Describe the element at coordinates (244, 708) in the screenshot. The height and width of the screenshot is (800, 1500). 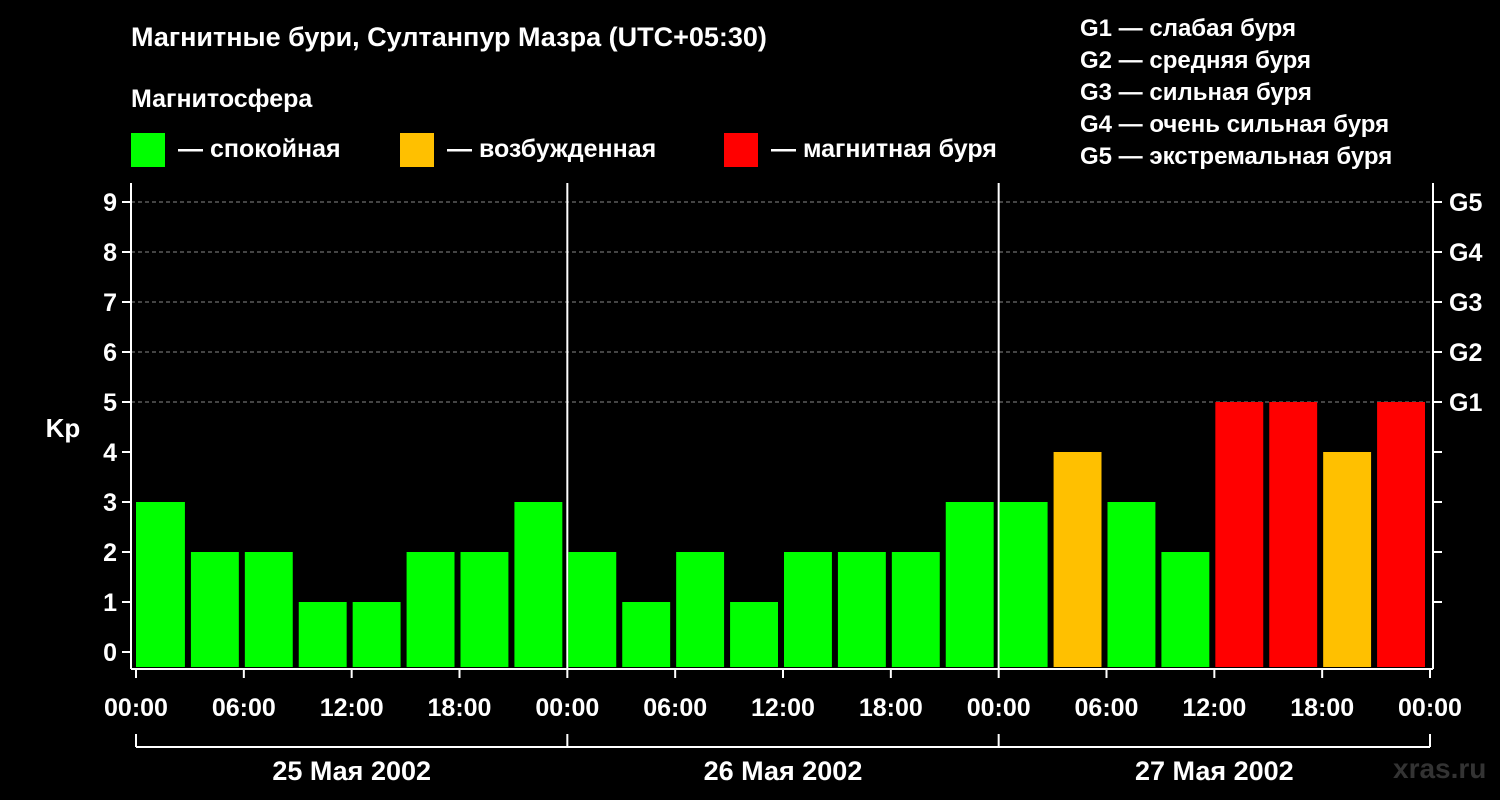
I see `x-tick-label-1: 06:00` at that location.